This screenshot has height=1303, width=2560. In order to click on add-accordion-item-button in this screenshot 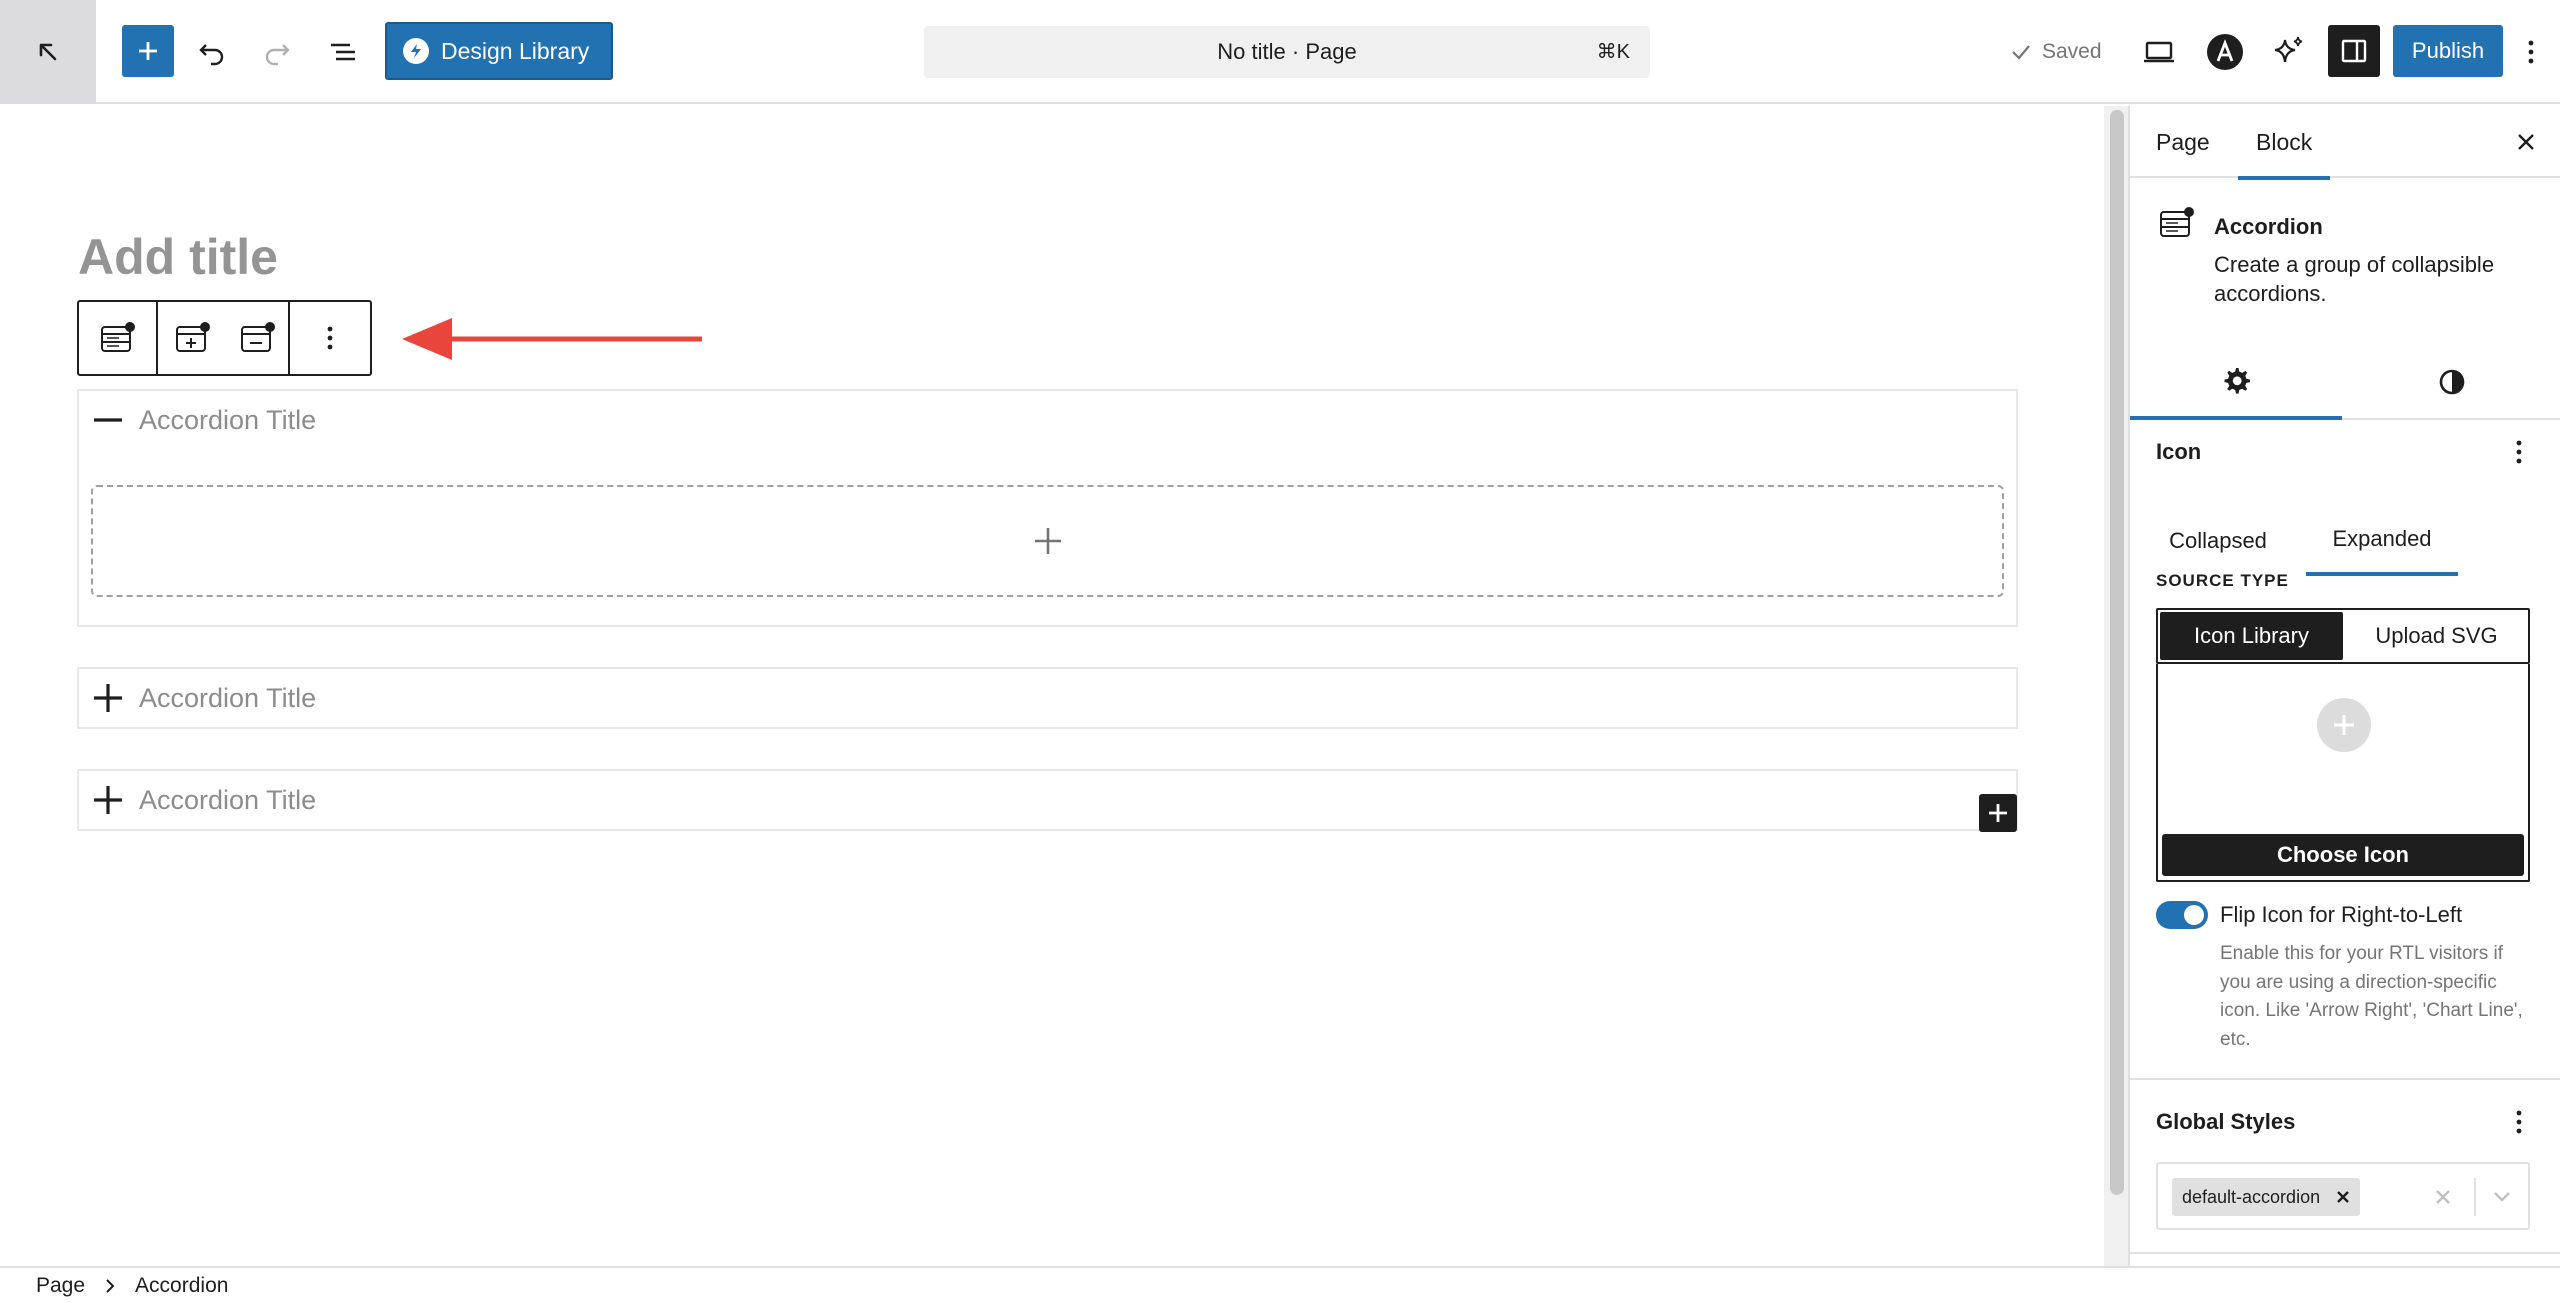, I will do `click(193, 338)`.